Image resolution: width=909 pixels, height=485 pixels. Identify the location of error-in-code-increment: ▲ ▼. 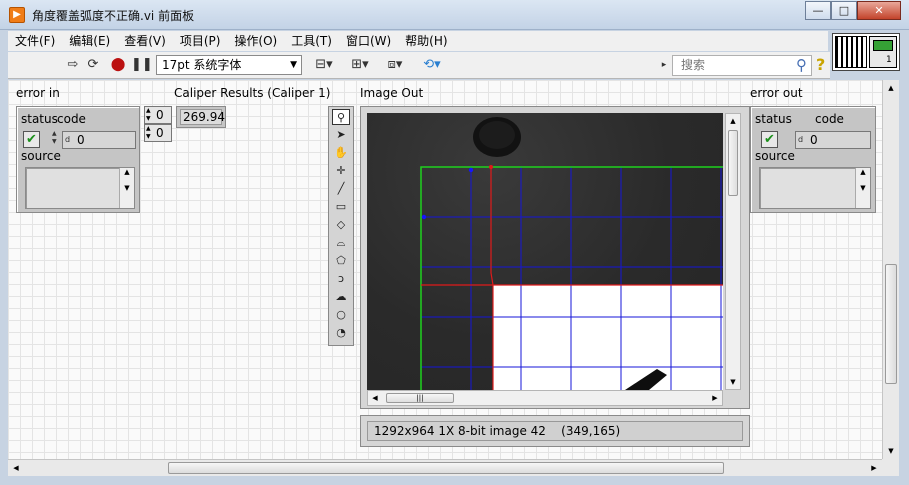
(56, 138).